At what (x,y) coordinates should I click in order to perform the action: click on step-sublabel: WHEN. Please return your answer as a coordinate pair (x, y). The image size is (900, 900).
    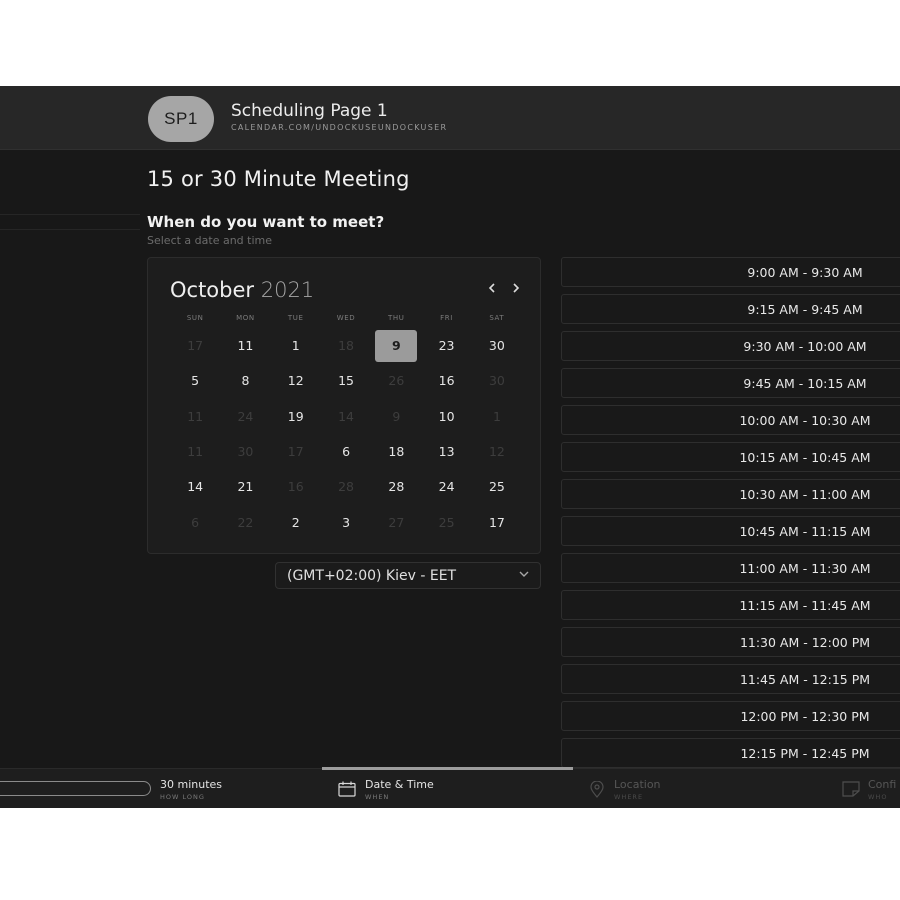
    Looking at the image, I should click on (377, 797).